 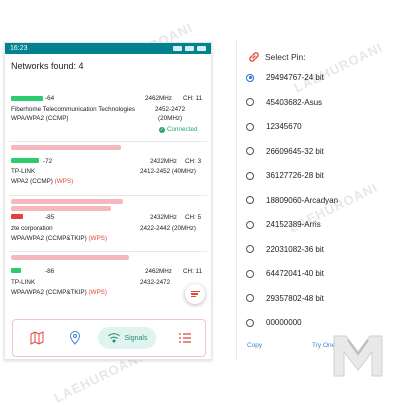 What do you see at coordinates (302, 200) in the screenshot?
I see `pin-label: 18809060-Arcadyan` at bounding box center [302, 200].